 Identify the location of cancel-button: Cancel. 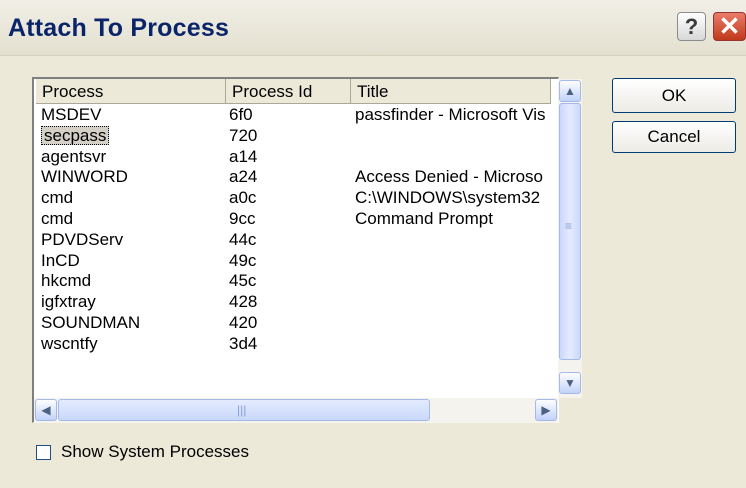
(674, 137).